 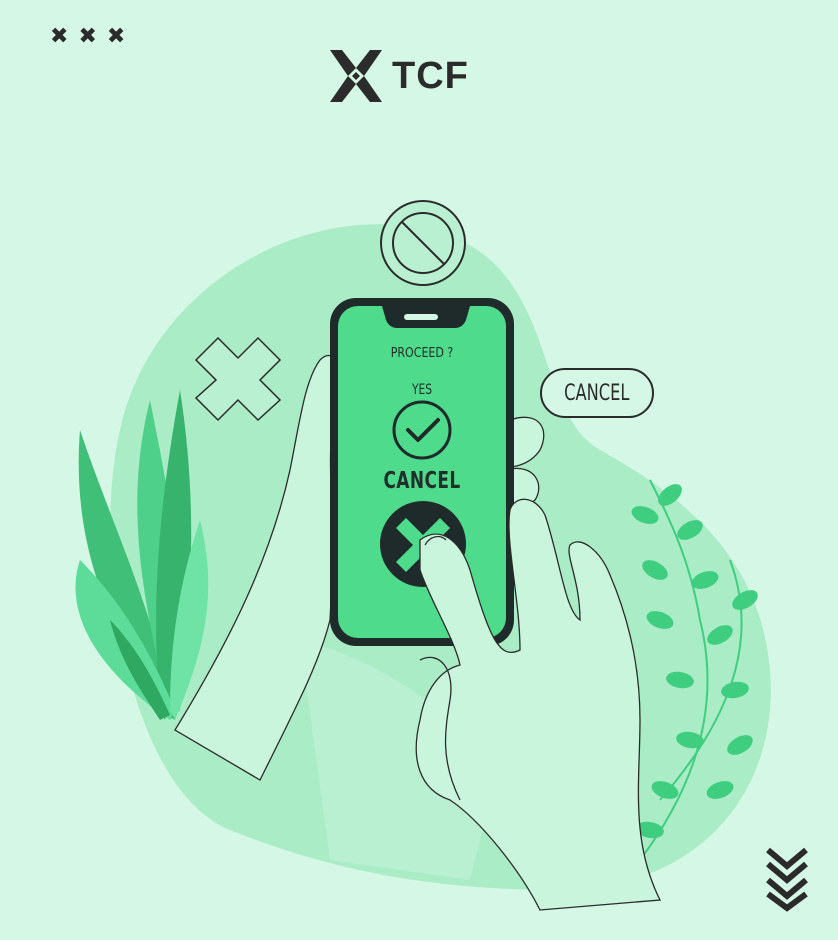 I want to click on yes-label: YES, so click(x=422, y=390).